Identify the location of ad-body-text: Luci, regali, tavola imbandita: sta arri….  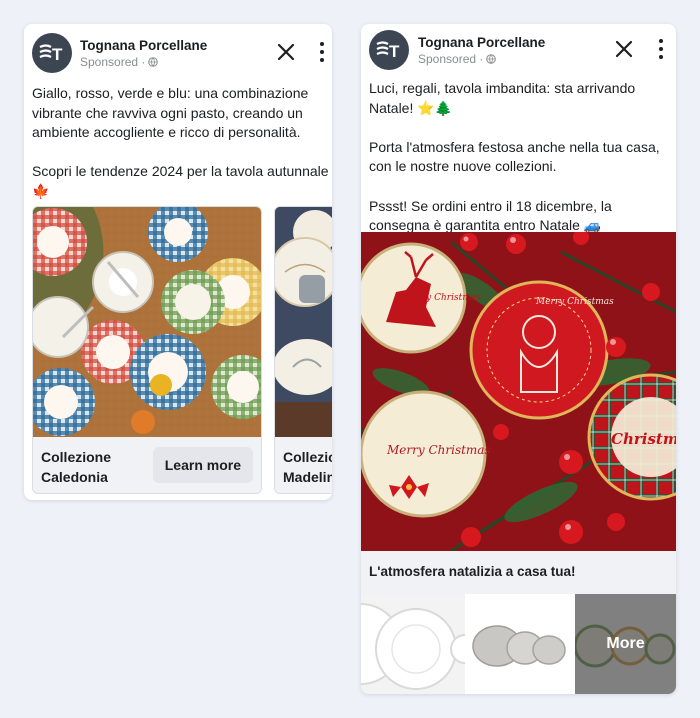
(519, 157).